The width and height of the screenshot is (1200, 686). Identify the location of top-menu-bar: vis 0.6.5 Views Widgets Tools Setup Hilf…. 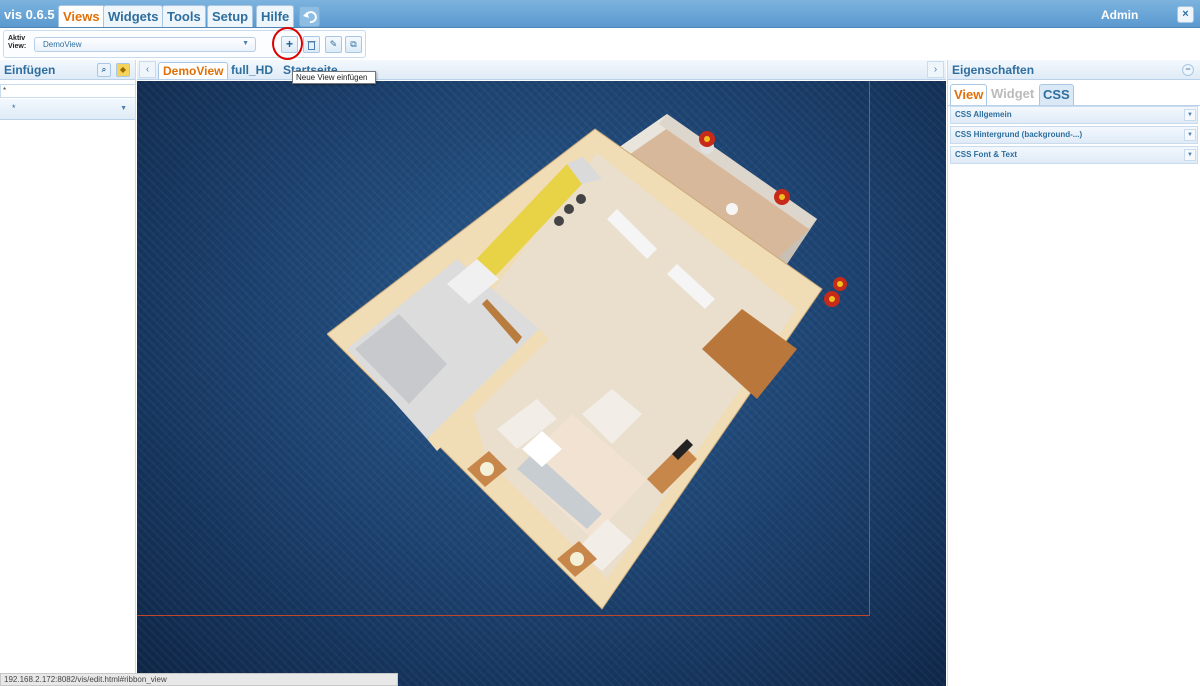
(600, 14).